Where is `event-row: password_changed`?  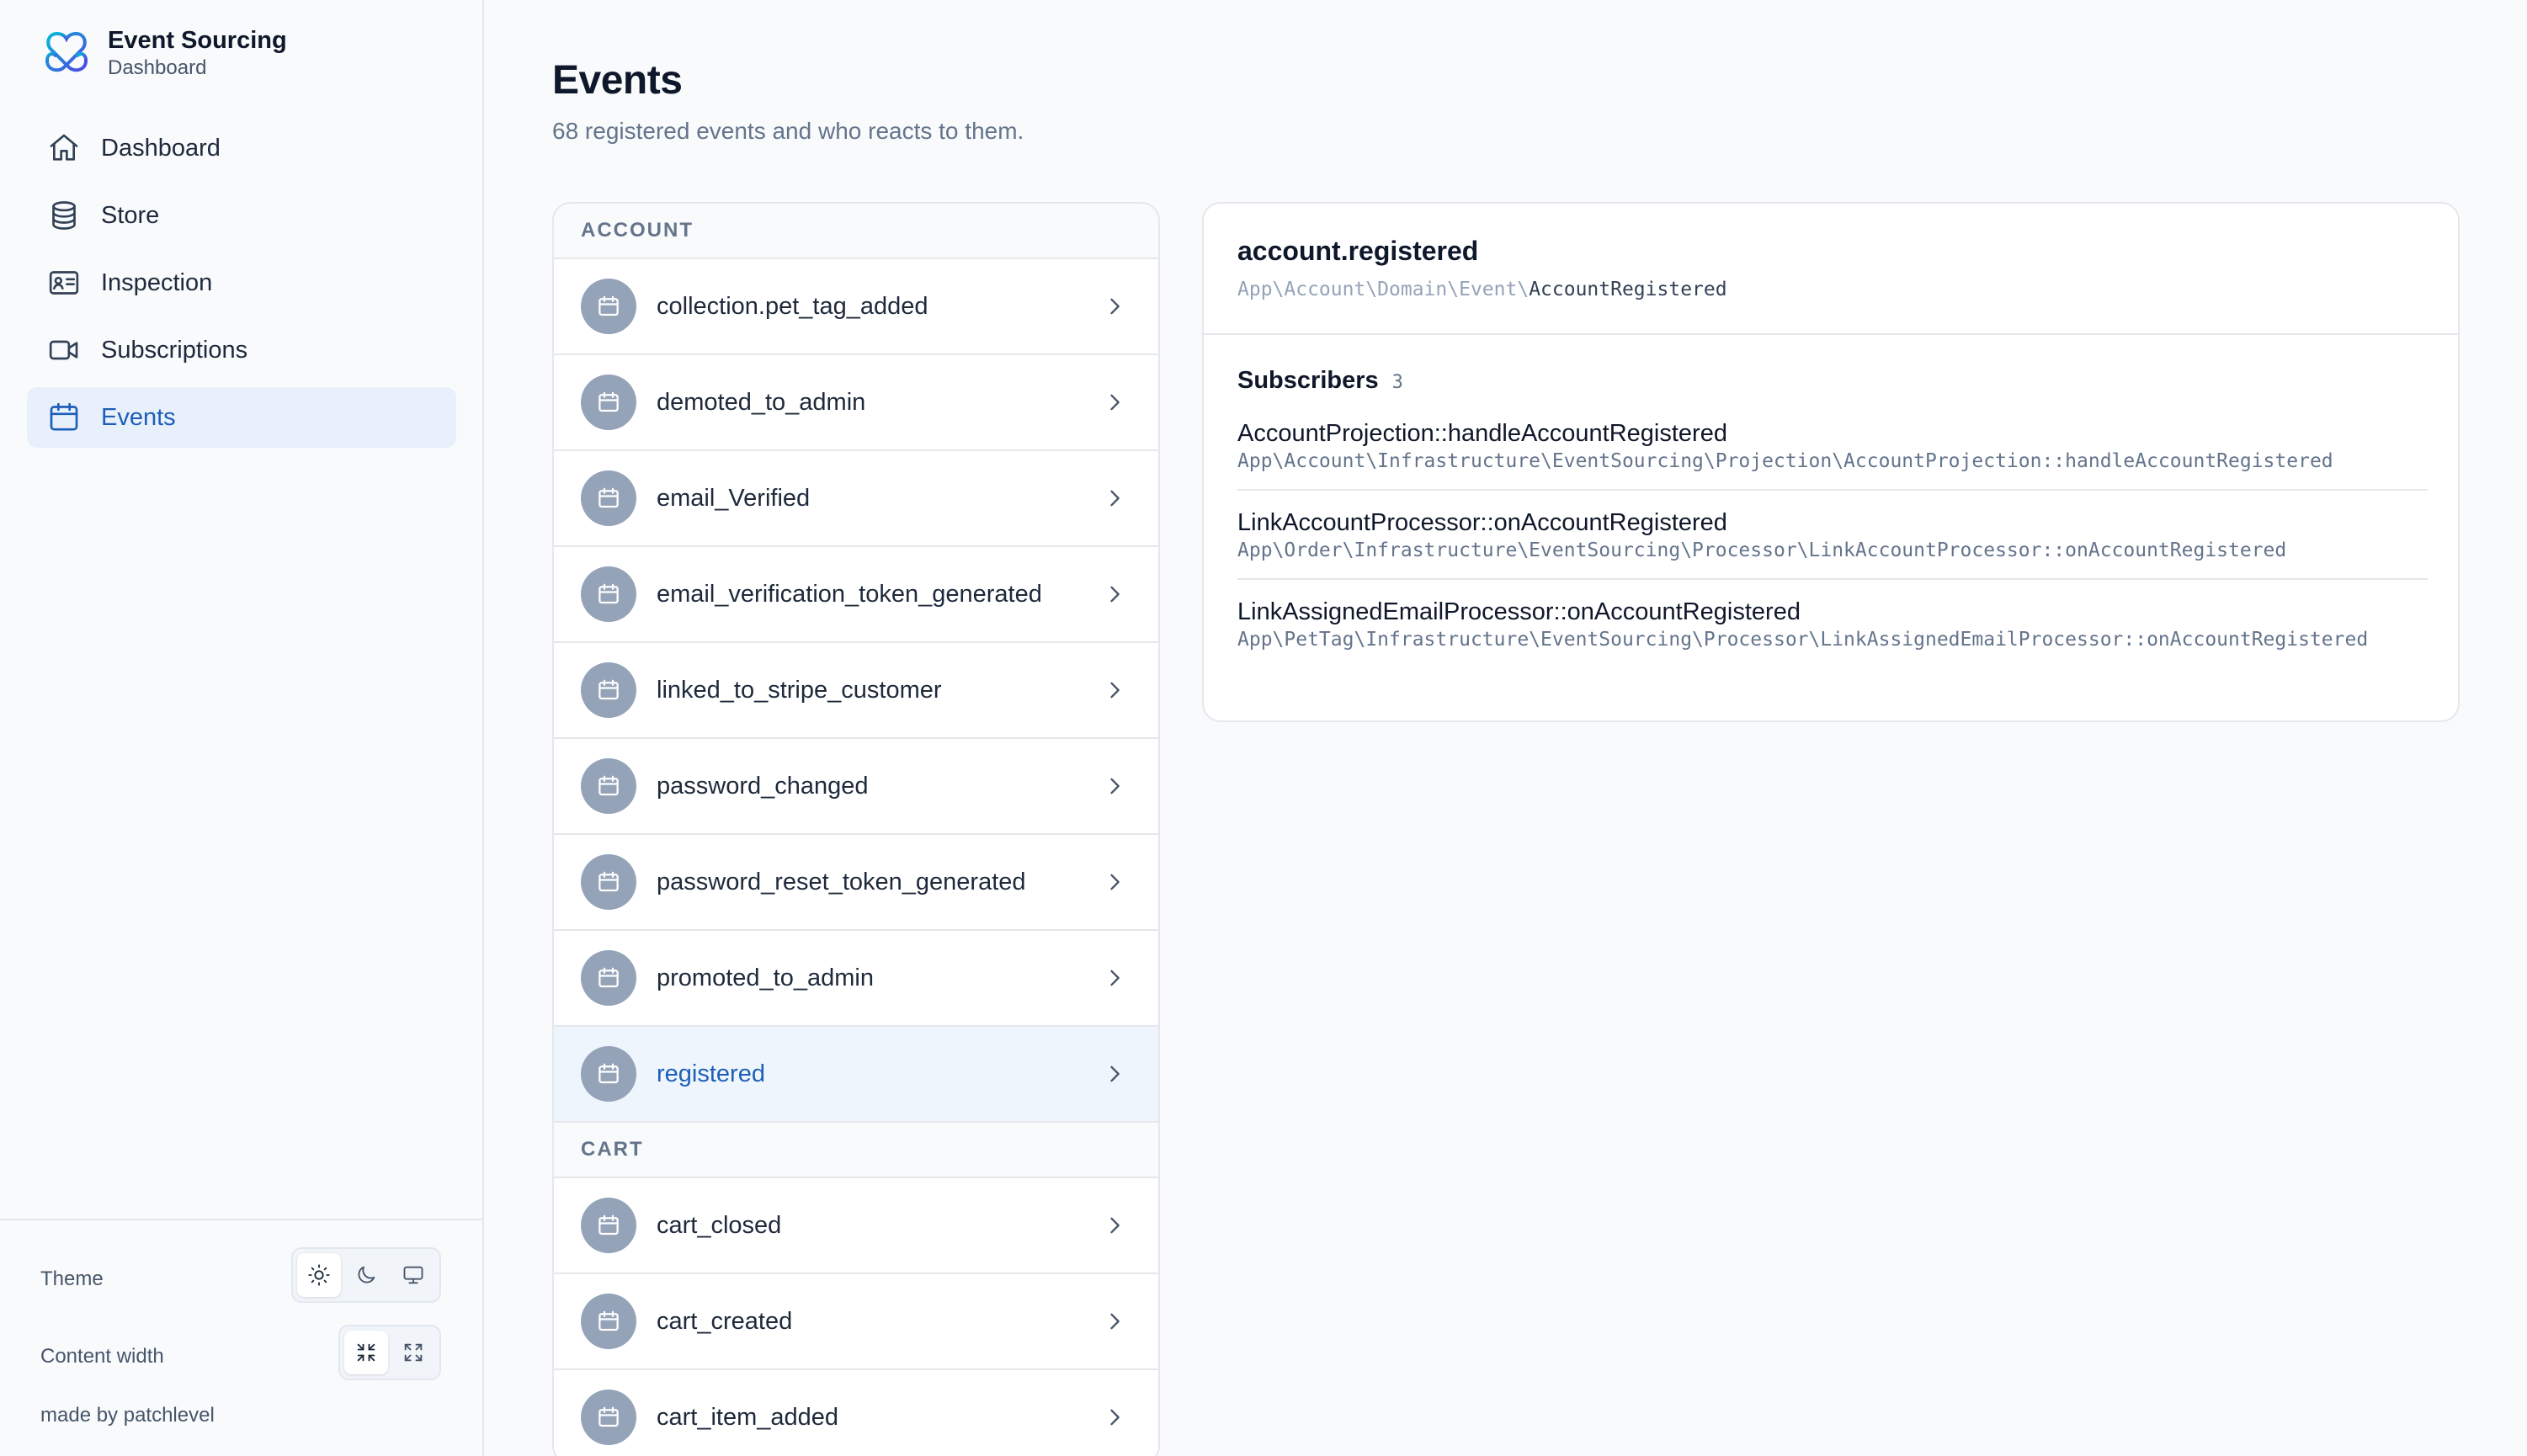 event-row: password_changed is located at coordinates (856, 787).